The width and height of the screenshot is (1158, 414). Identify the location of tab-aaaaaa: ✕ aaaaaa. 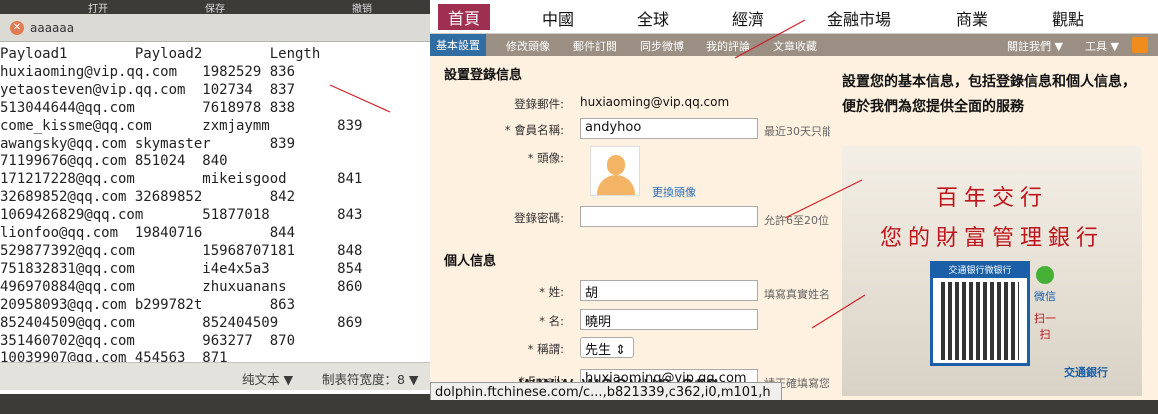
(42, 28).